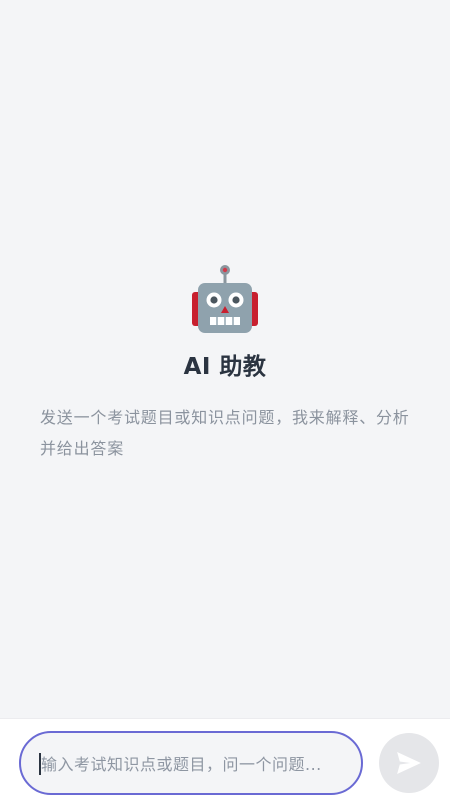 Image resolution: width=450 pixels, height=800 pixels. I want to click on question-input, so click(196, 764).